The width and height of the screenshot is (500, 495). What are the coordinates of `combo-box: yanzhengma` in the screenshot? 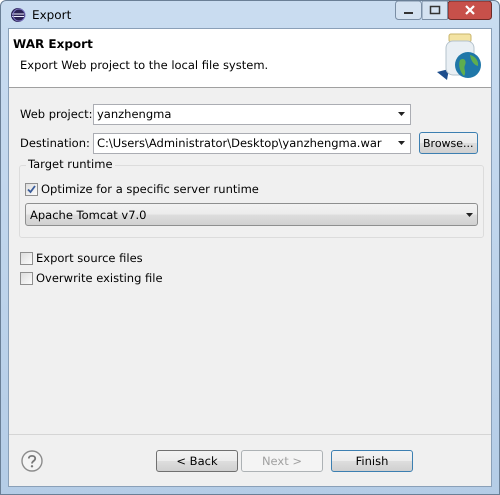 It's located at (252, 114).